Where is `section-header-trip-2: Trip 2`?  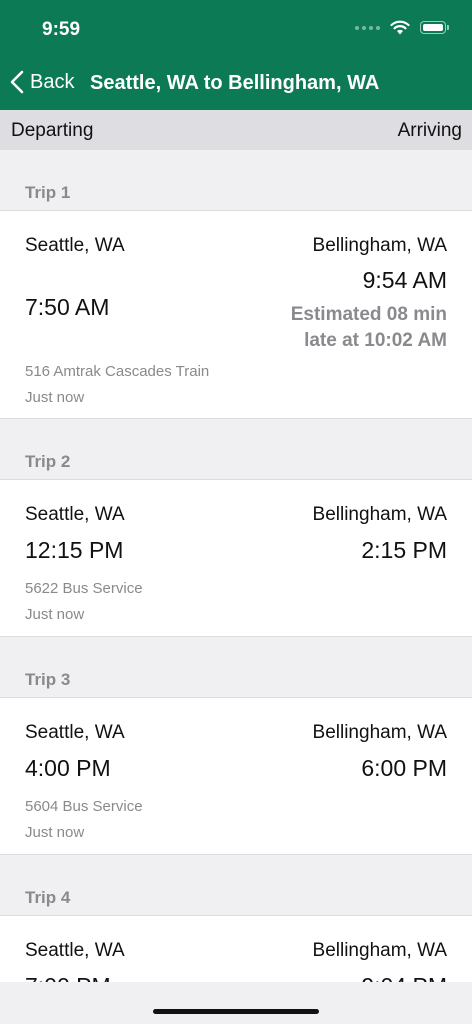 section-header-trip-2: Trip 2 is located at coordinates (236, 449).